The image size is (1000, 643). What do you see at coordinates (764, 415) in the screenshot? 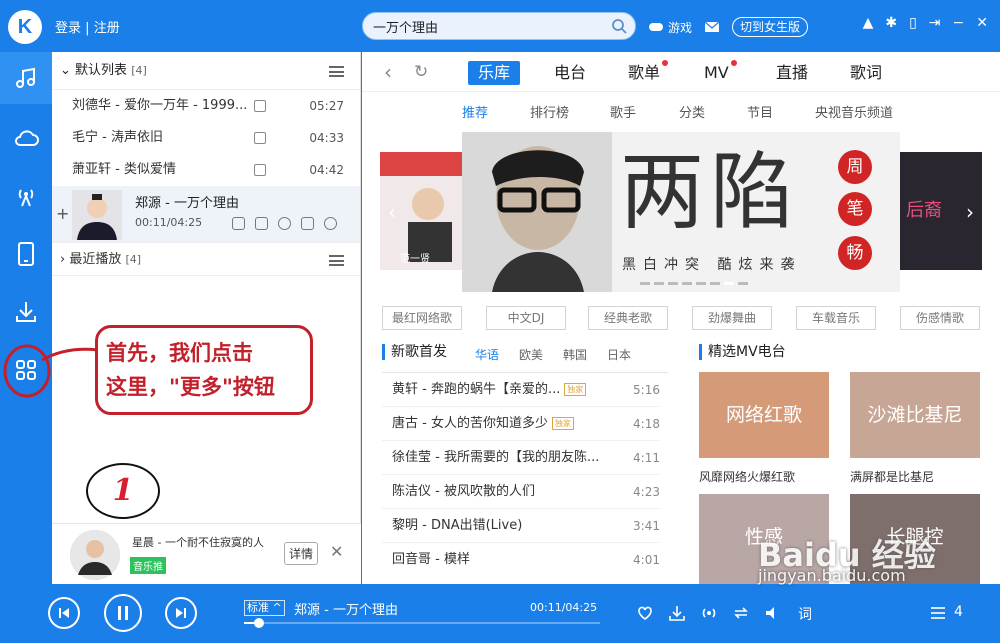
I see `mv-card: 网络红歌` at bounding box center [764, 415].